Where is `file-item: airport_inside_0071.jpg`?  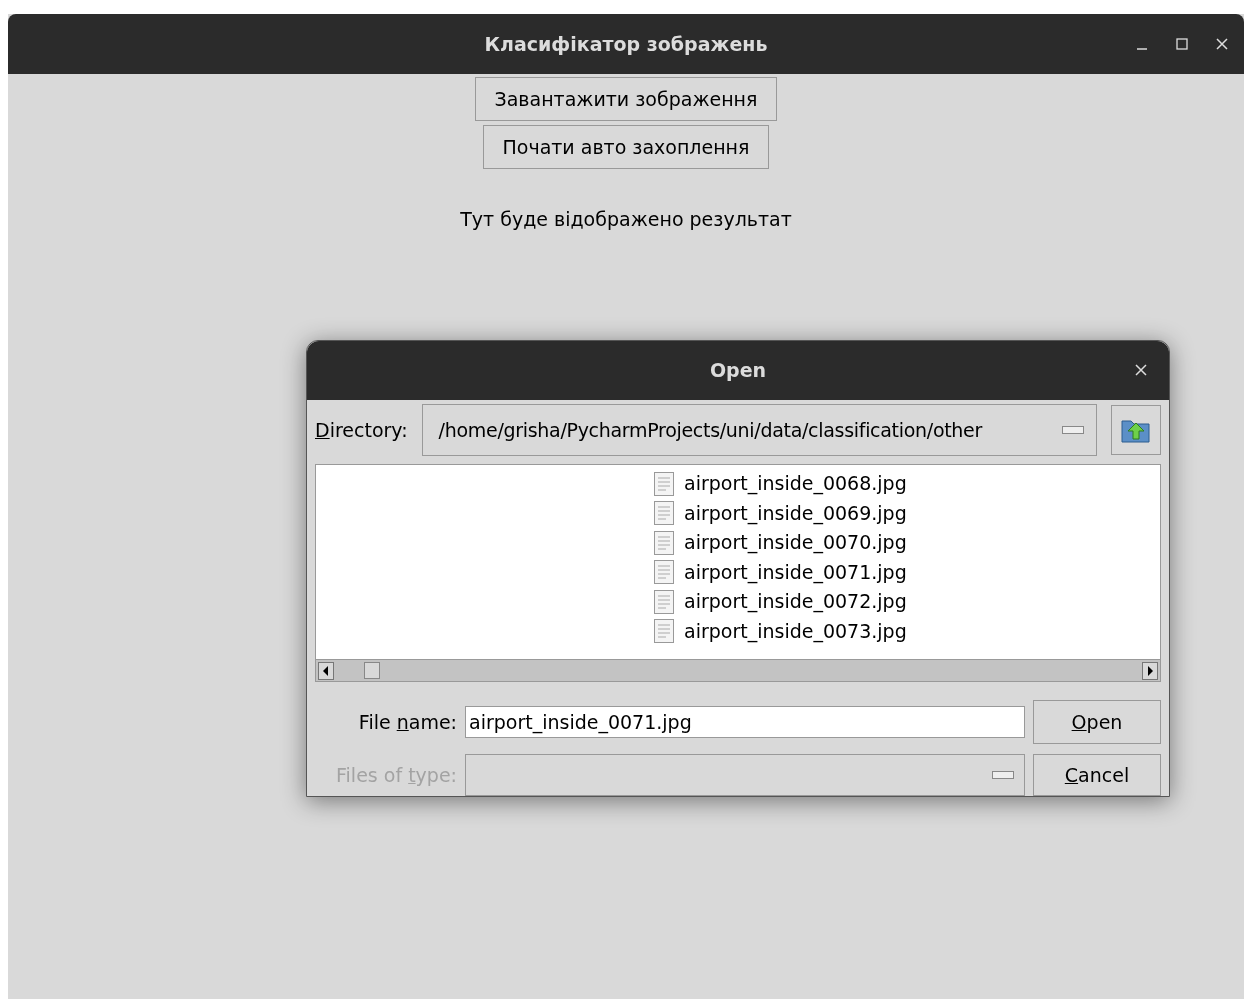 file-item: airport_inside_0071.jpg is located at coordinates (907, 572).